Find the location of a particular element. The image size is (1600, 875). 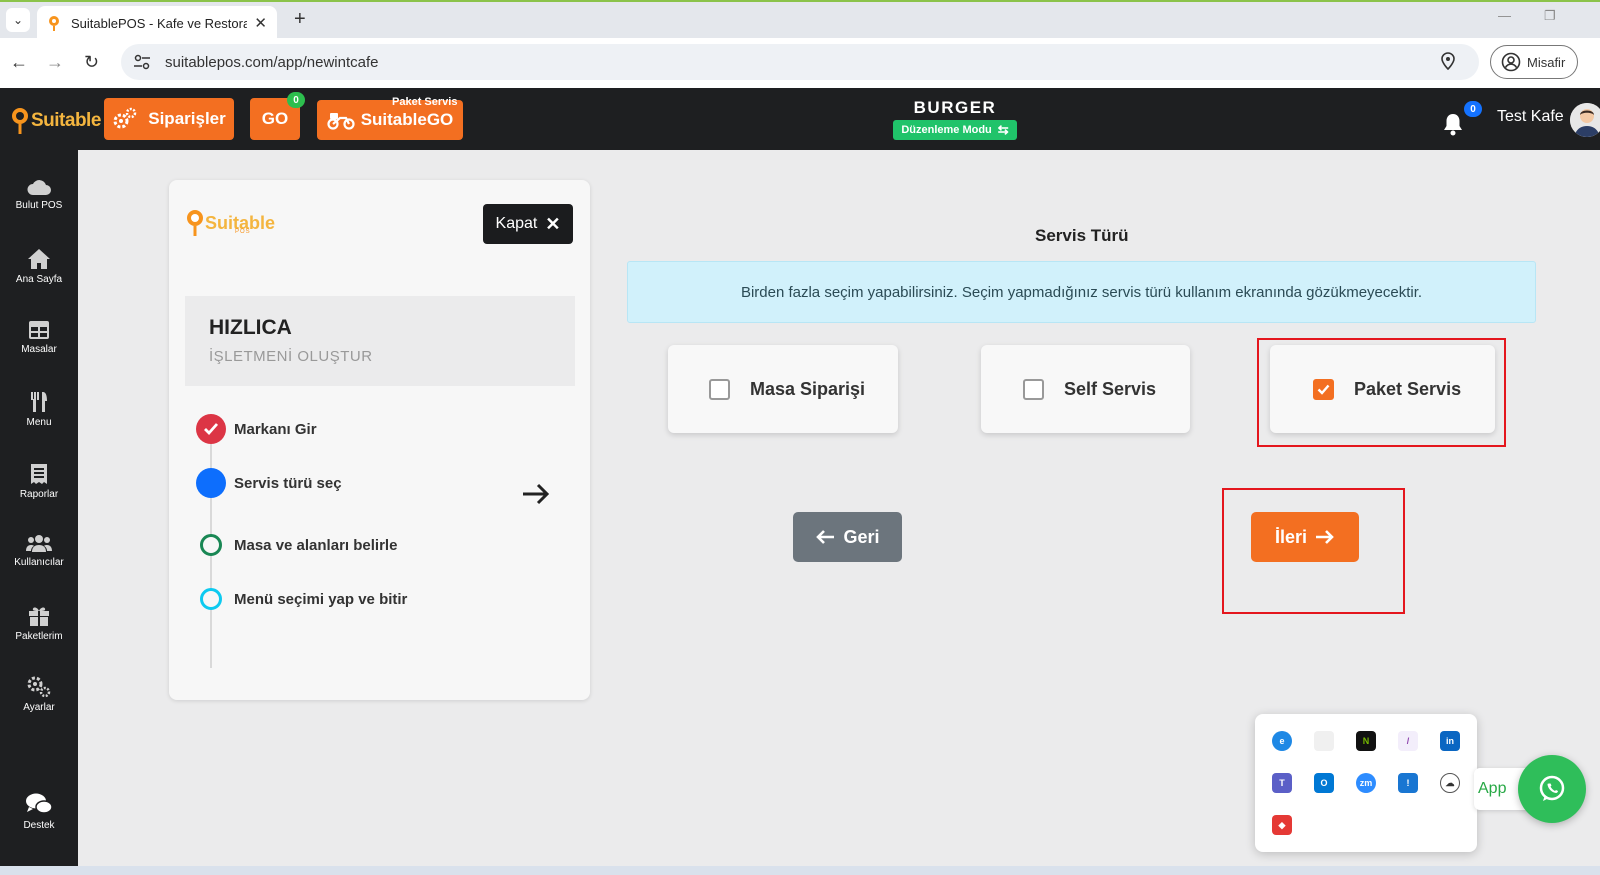

arrow-right-icon is located at coordinates (536, 494).